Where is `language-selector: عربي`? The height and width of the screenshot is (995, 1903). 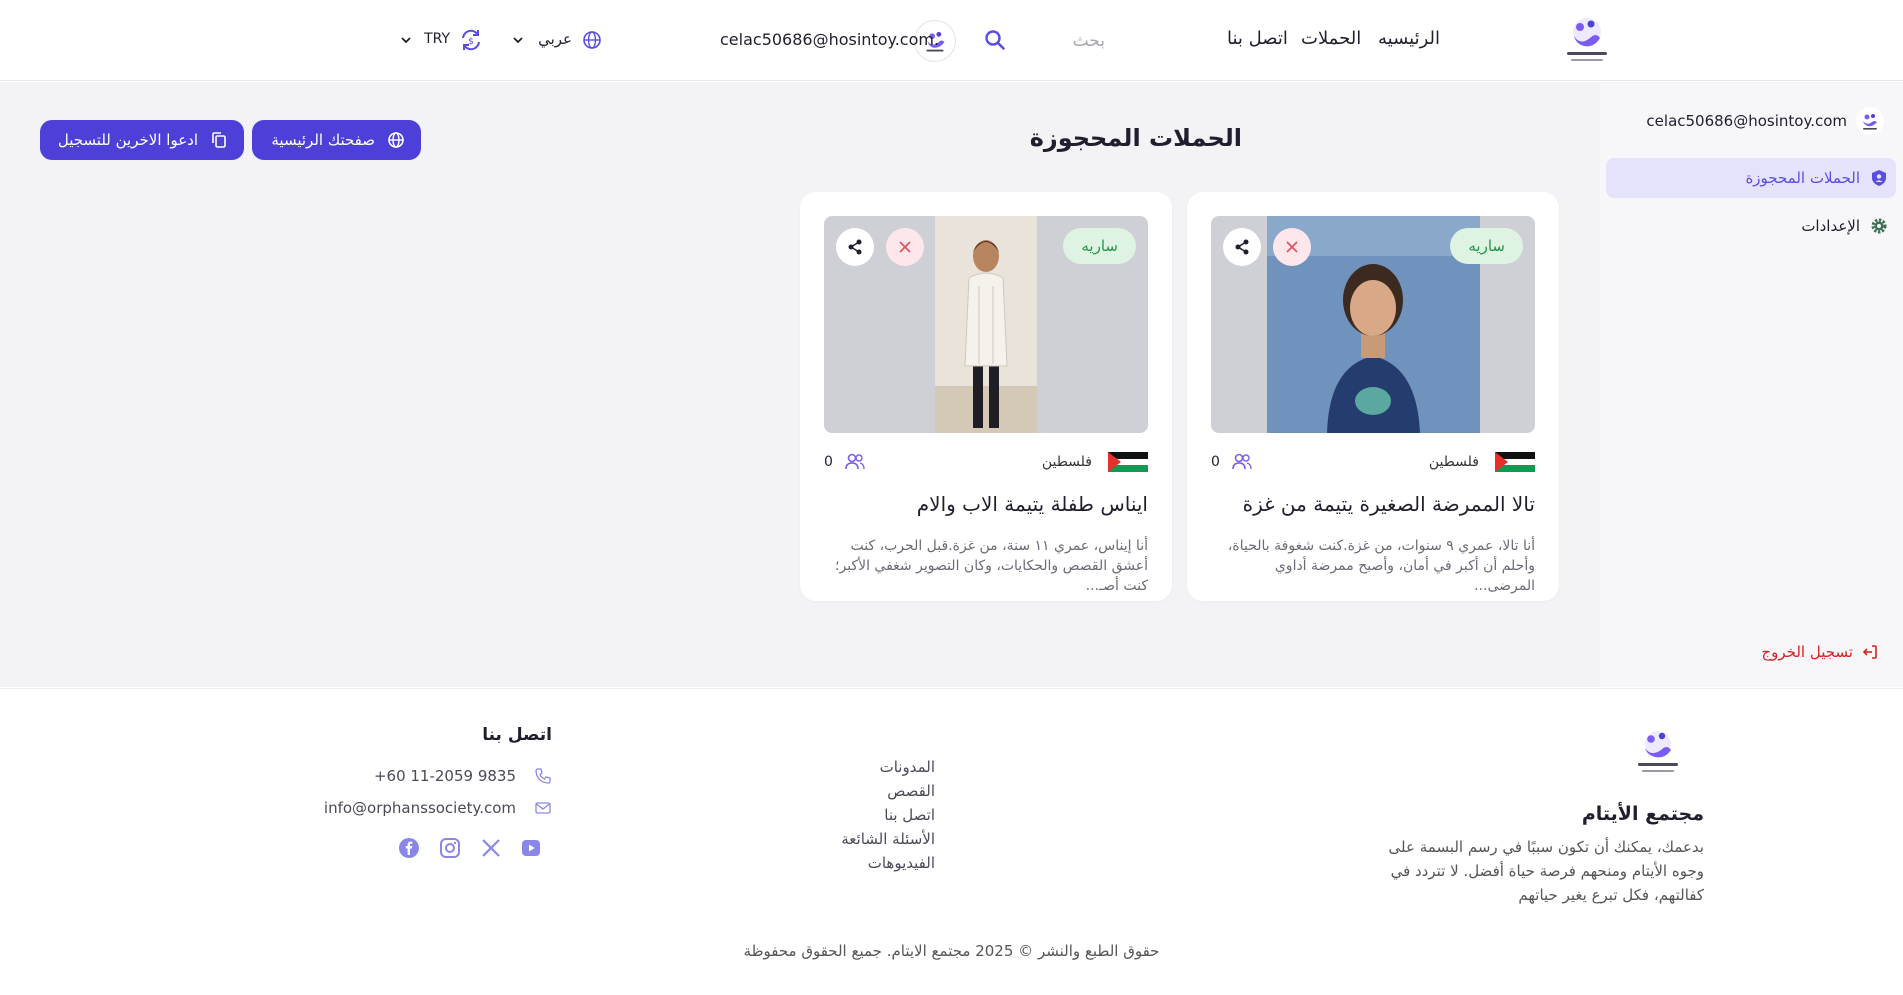 language-selector: عربي is located at coordinates (557, 40).